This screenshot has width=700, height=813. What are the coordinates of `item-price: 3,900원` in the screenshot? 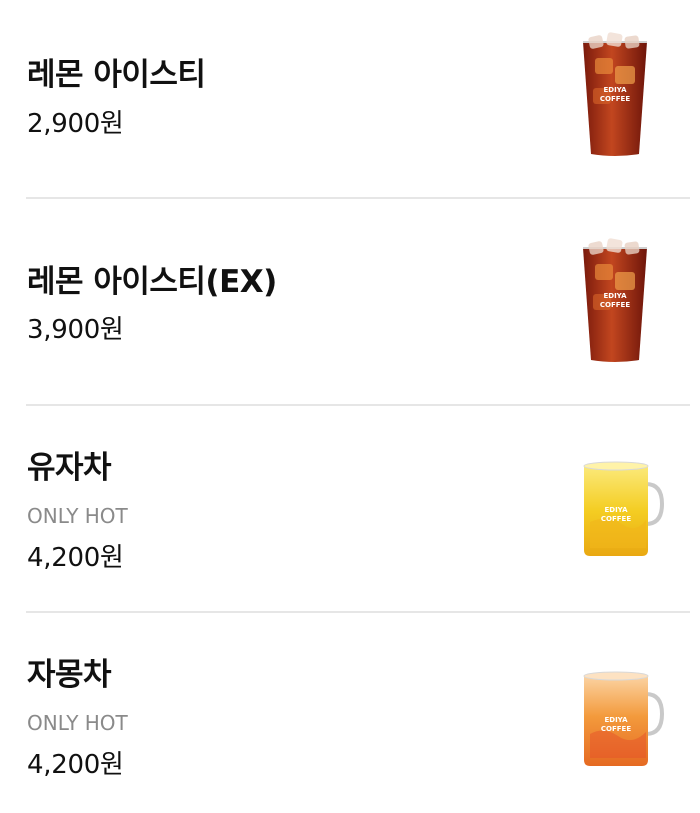 It's located at (75, 330).